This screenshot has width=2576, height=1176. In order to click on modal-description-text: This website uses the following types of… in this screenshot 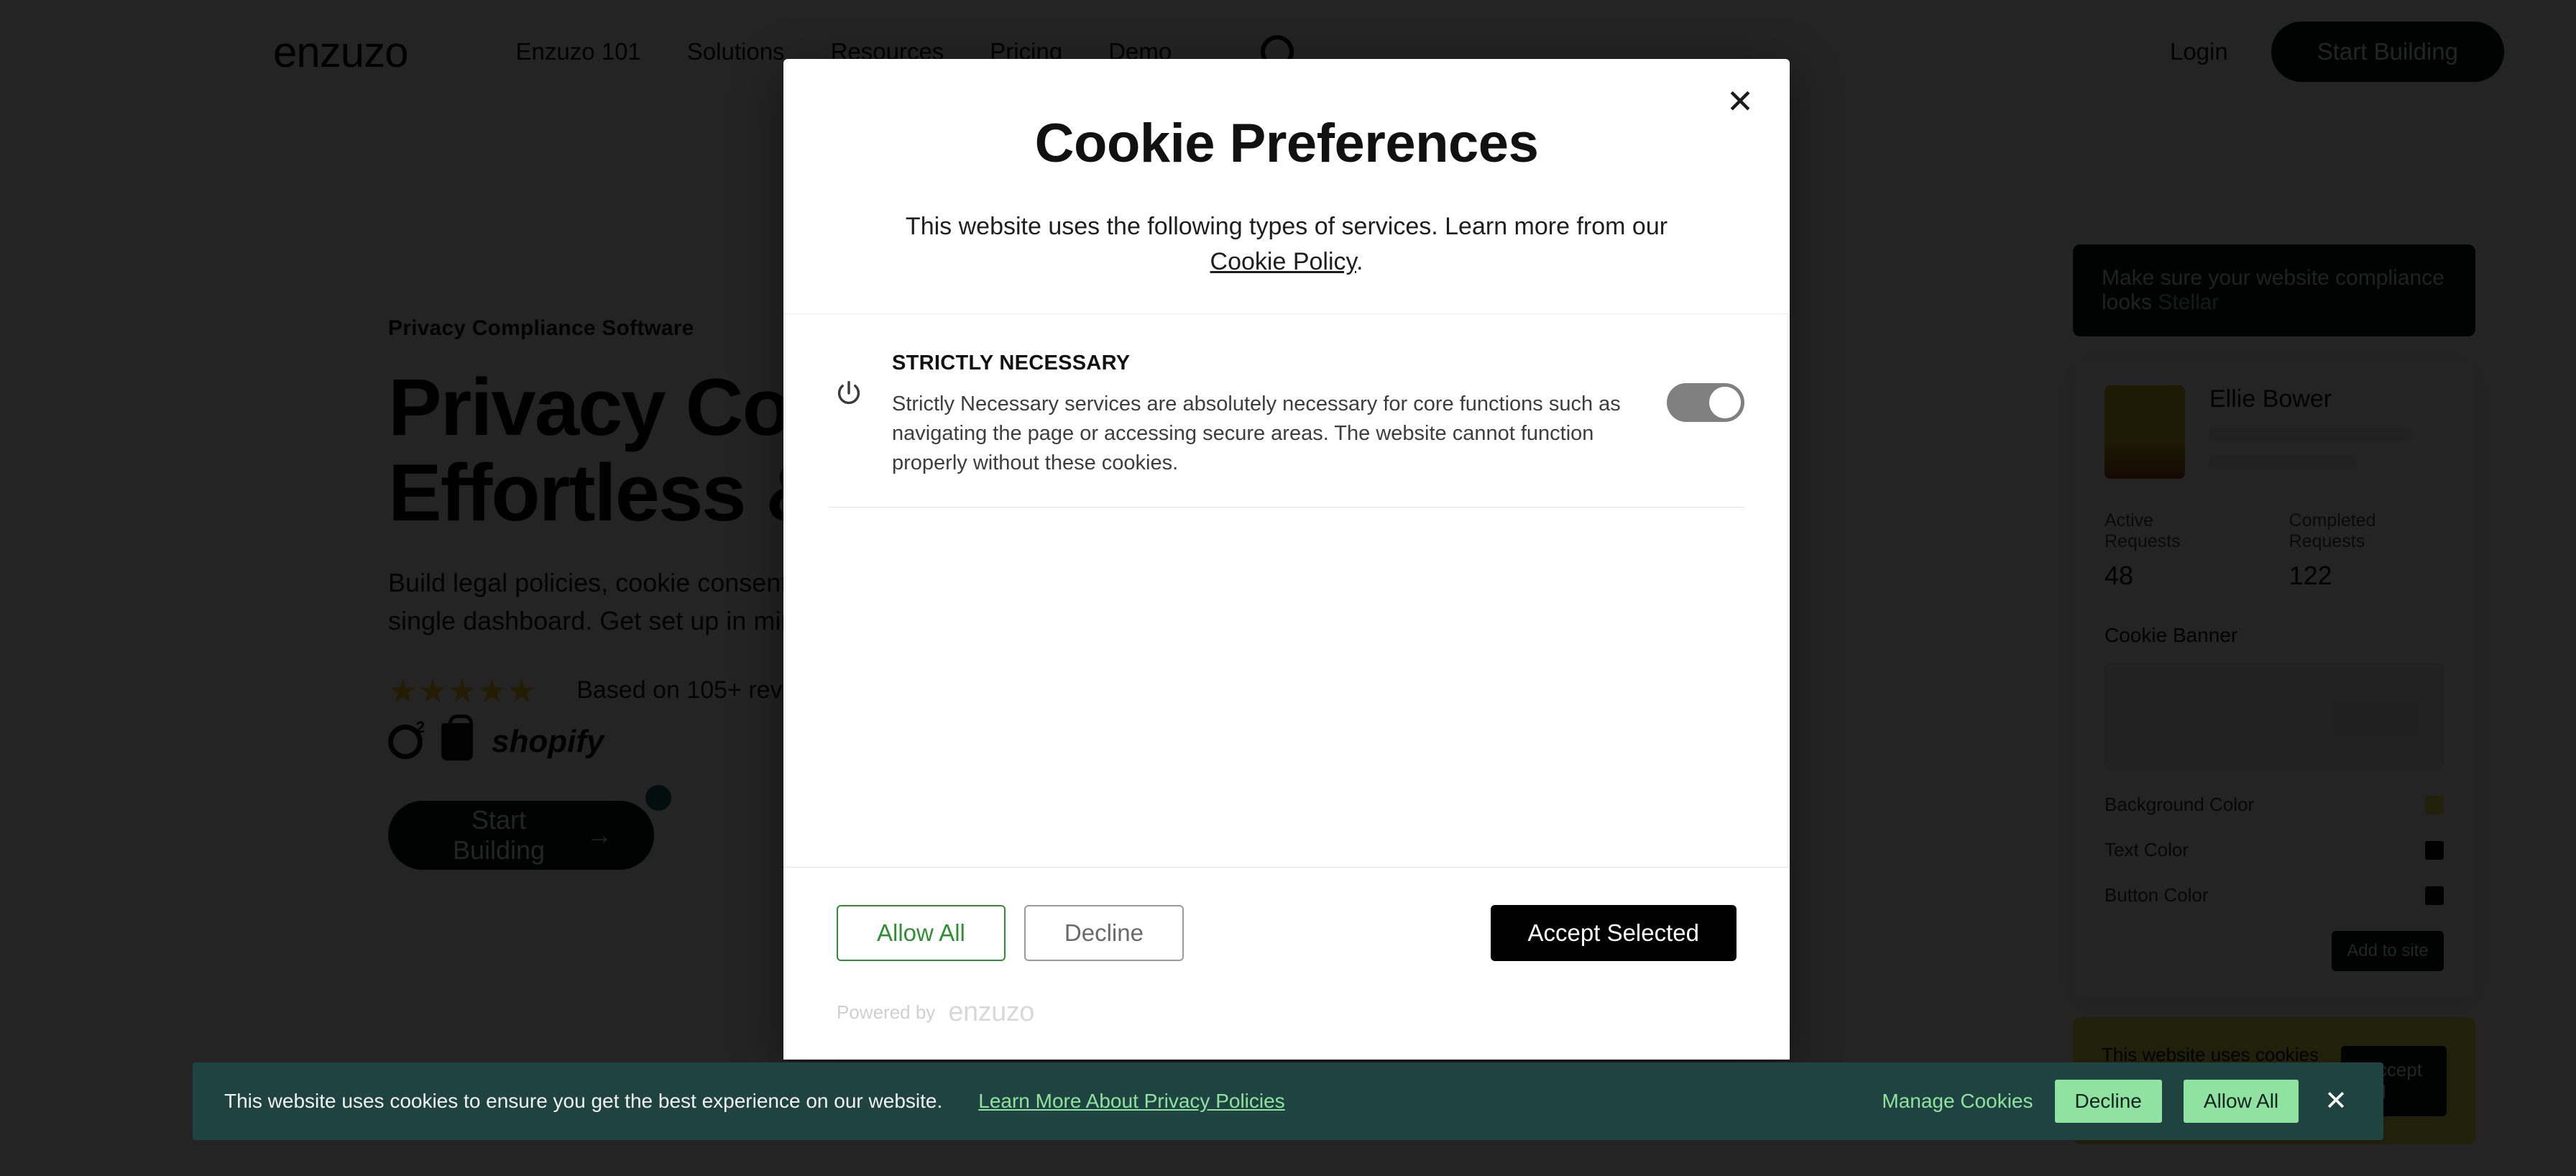, I will do `click(1286, 227)`.